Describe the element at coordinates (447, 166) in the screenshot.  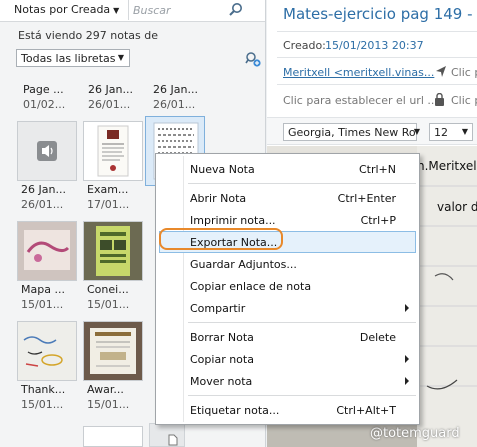
I see `content-text: n.Meritxell` at that location.